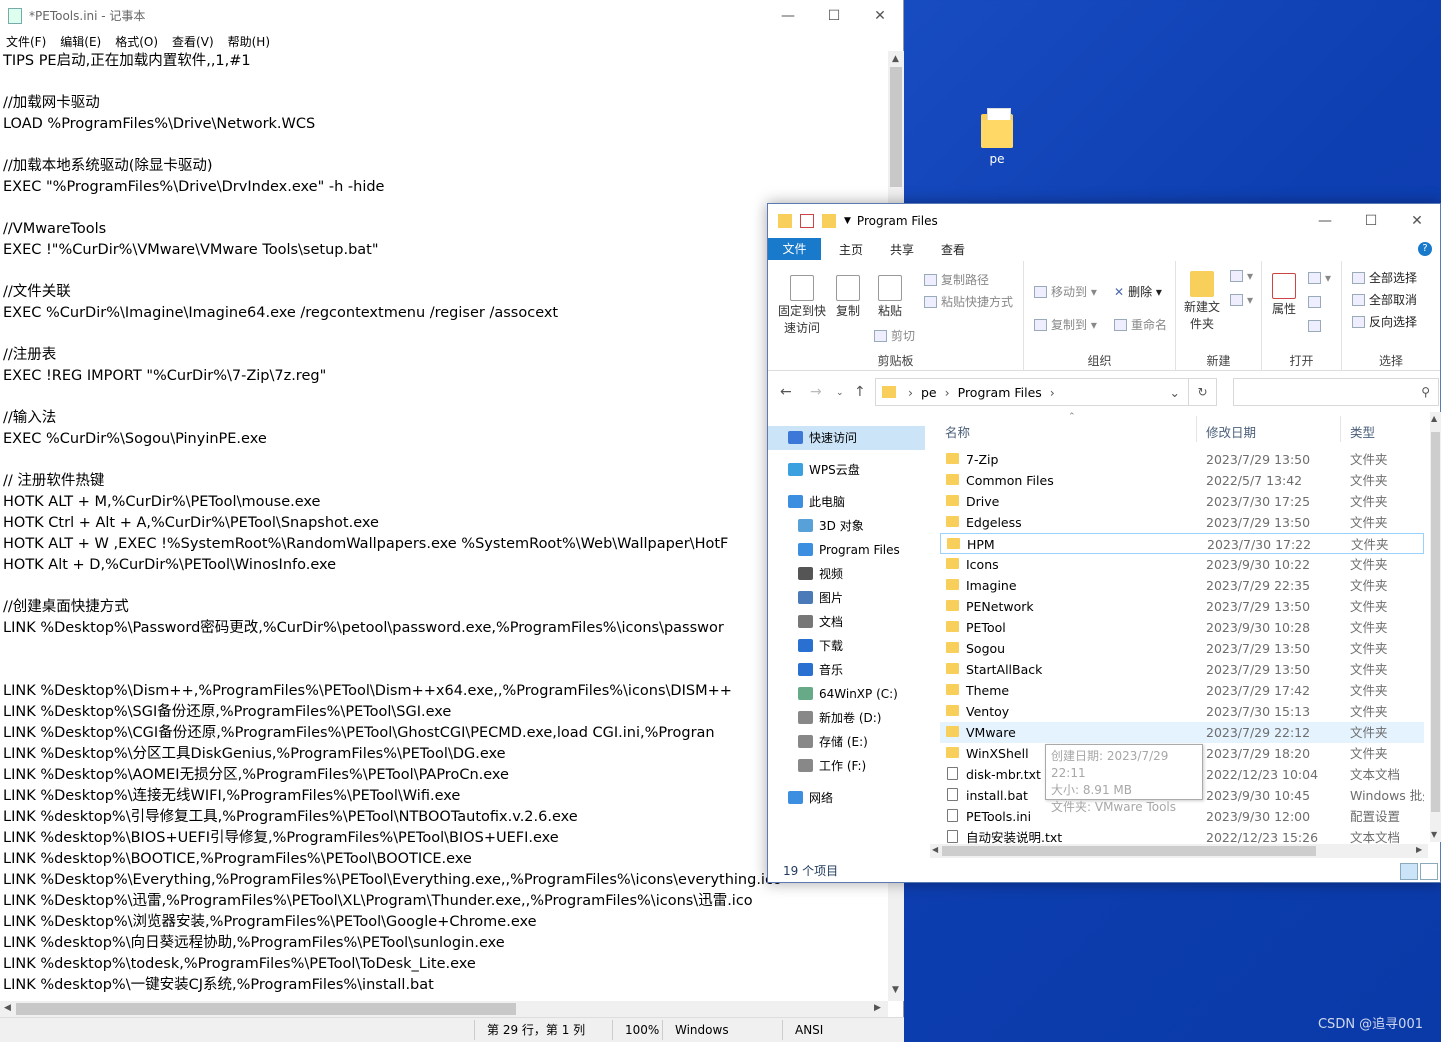 The height and width of the screenshot is (1042, 1441). What do you see at coordinates (1104, 221) in the screenshot?
I see `explorer-titlebar: ▼ Program Files — ☐ ✕` at bounding box center [1104, 221].